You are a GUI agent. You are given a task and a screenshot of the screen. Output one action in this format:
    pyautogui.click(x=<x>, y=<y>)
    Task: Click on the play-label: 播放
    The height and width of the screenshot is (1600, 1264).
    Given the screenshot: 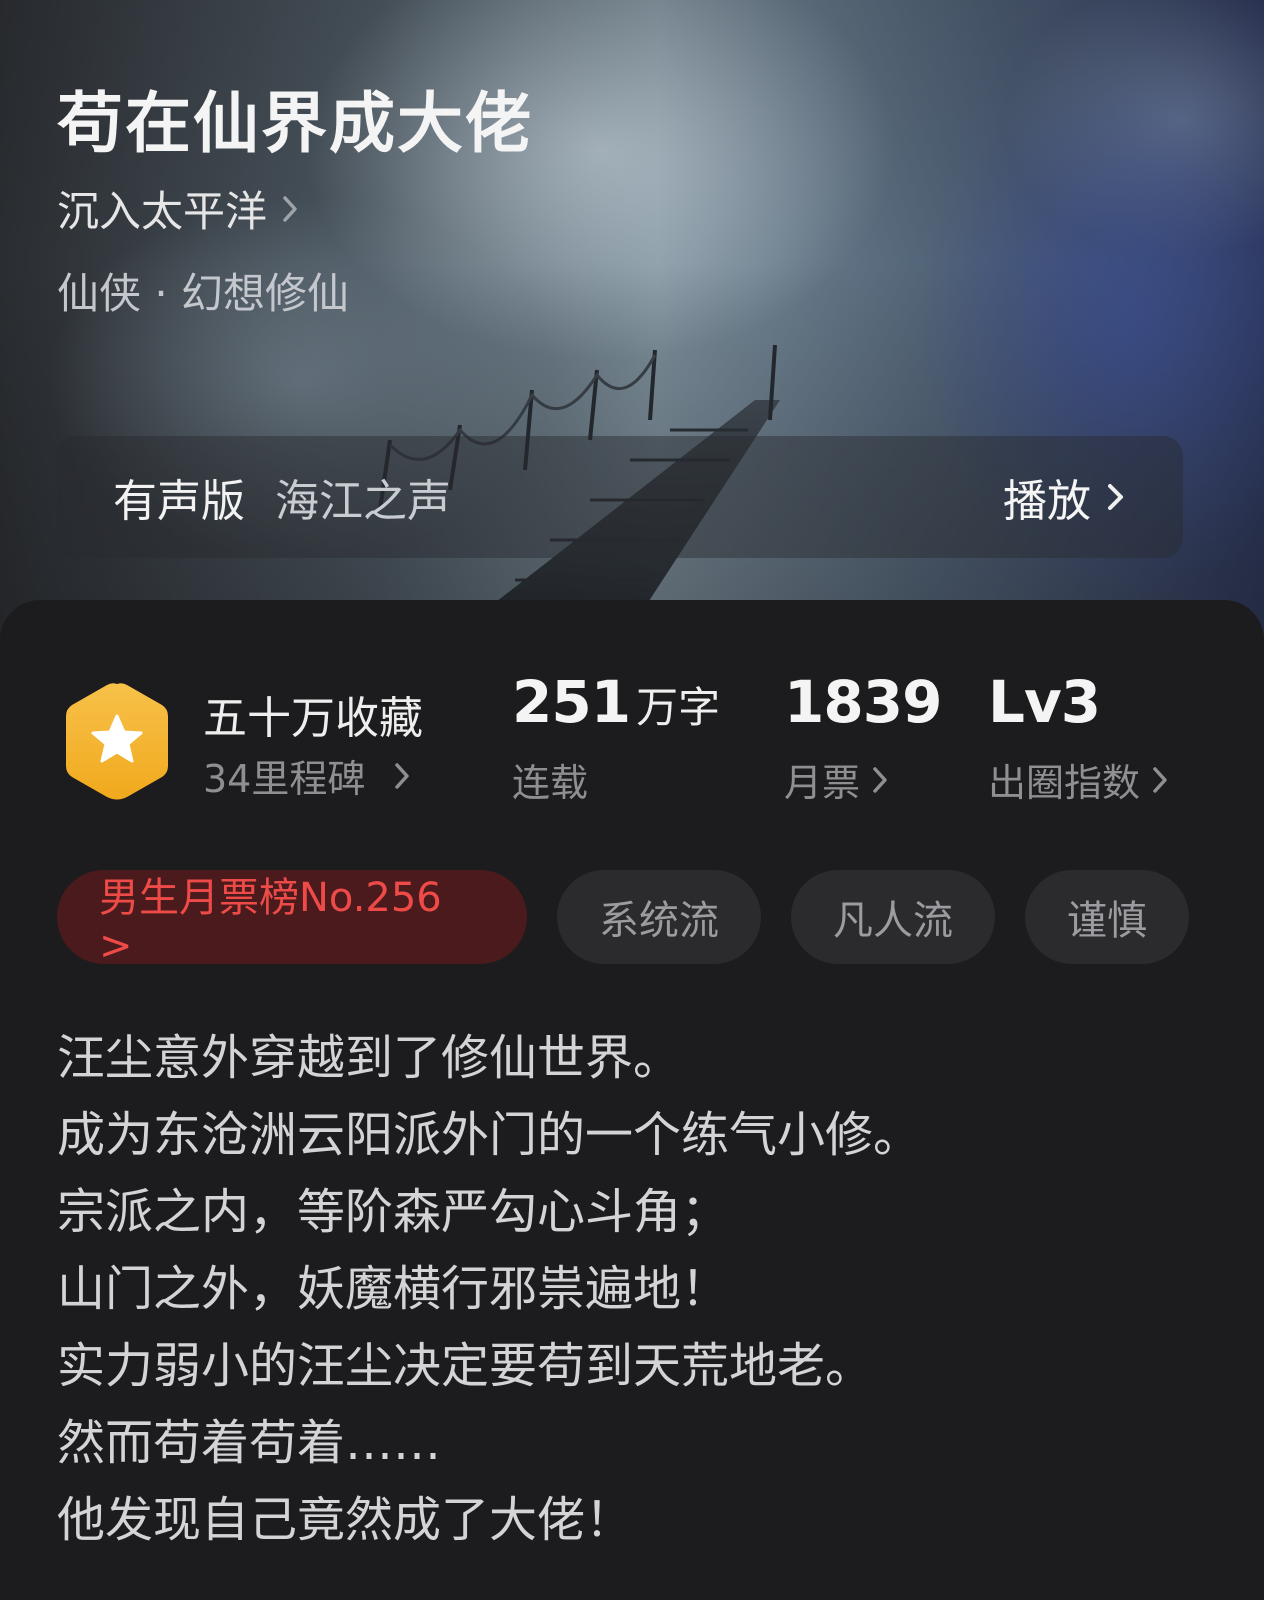 What is the action you would take?
    pyautogui.click(x=1047, y=501)
    